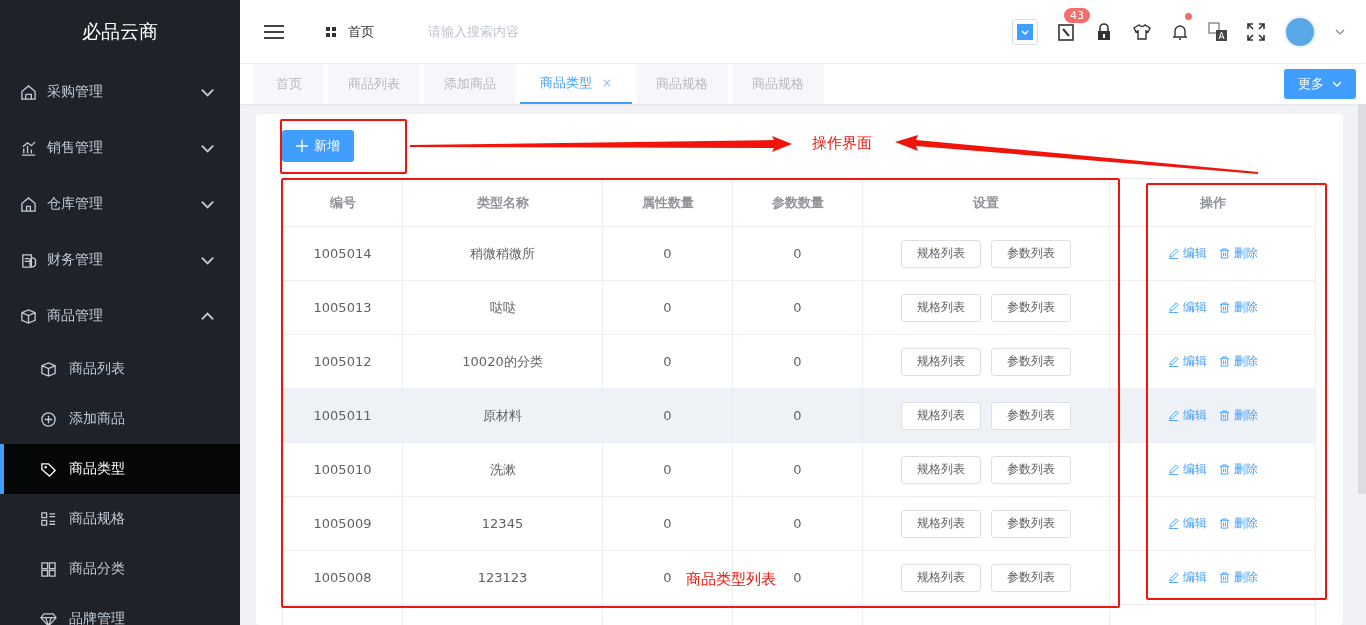 Image resolution: width=1366 pixels, height=625 pixels. Describe the element at coordinates (342, 202) in the screenshot. I see `column-header: 编号` at that location.